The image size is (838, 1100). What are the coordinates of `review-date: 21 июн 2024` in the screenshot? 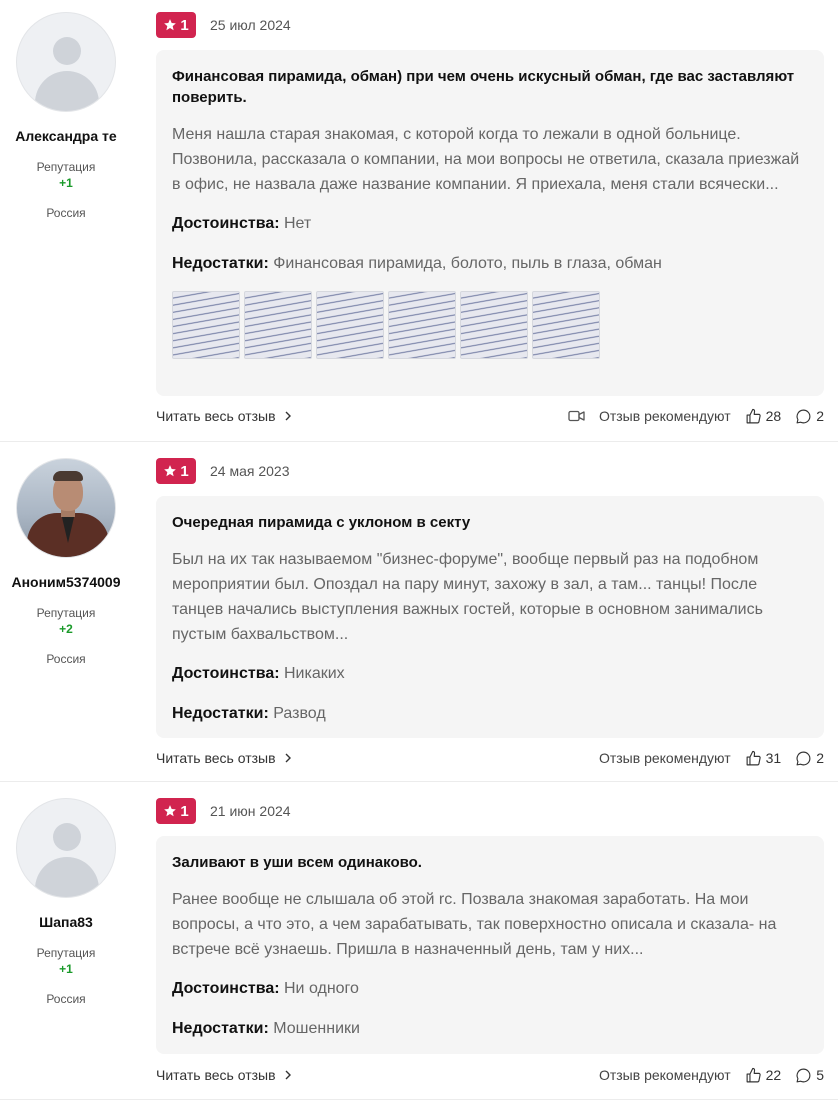 It's located at (250, 811).